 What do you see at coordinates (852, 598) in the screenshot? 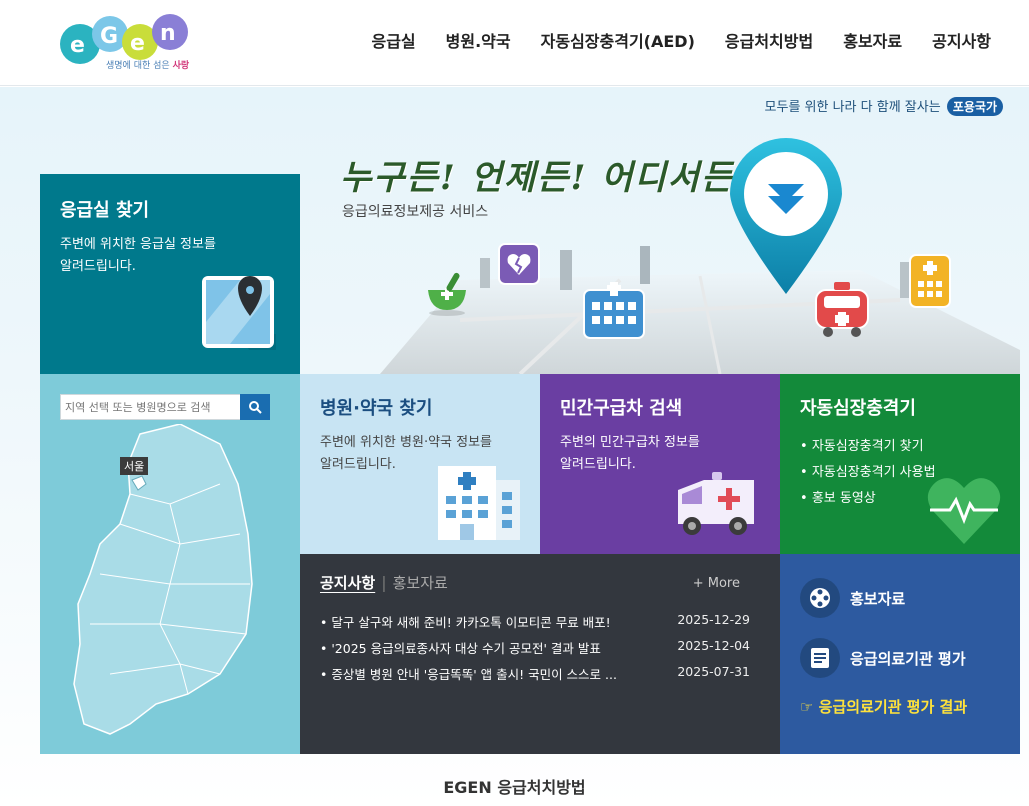
I see `promo-materials-link: 홍보자료` at bounding box center [852, 598].